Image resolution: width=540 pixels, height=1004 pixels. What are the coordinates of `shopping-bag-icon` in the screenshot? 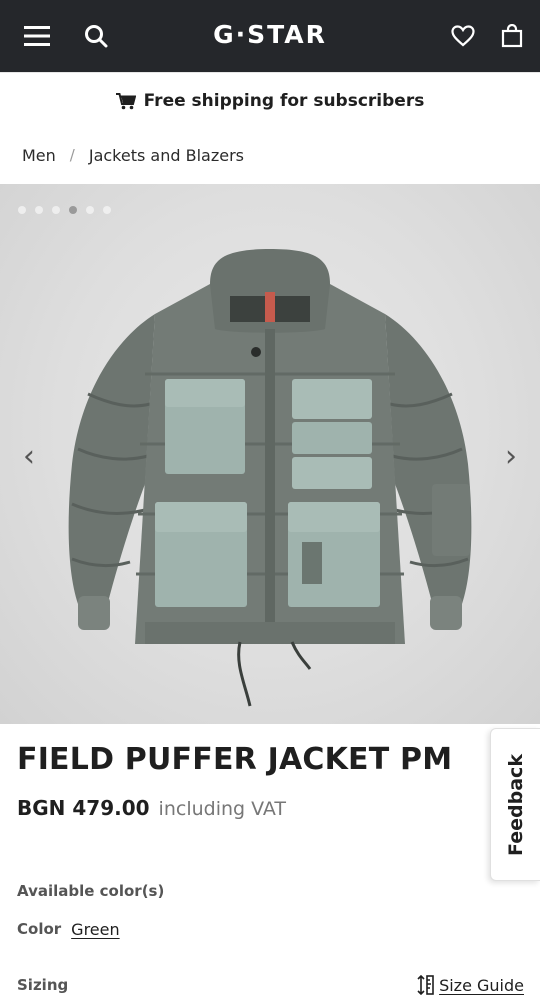 It's located at (512, 36).